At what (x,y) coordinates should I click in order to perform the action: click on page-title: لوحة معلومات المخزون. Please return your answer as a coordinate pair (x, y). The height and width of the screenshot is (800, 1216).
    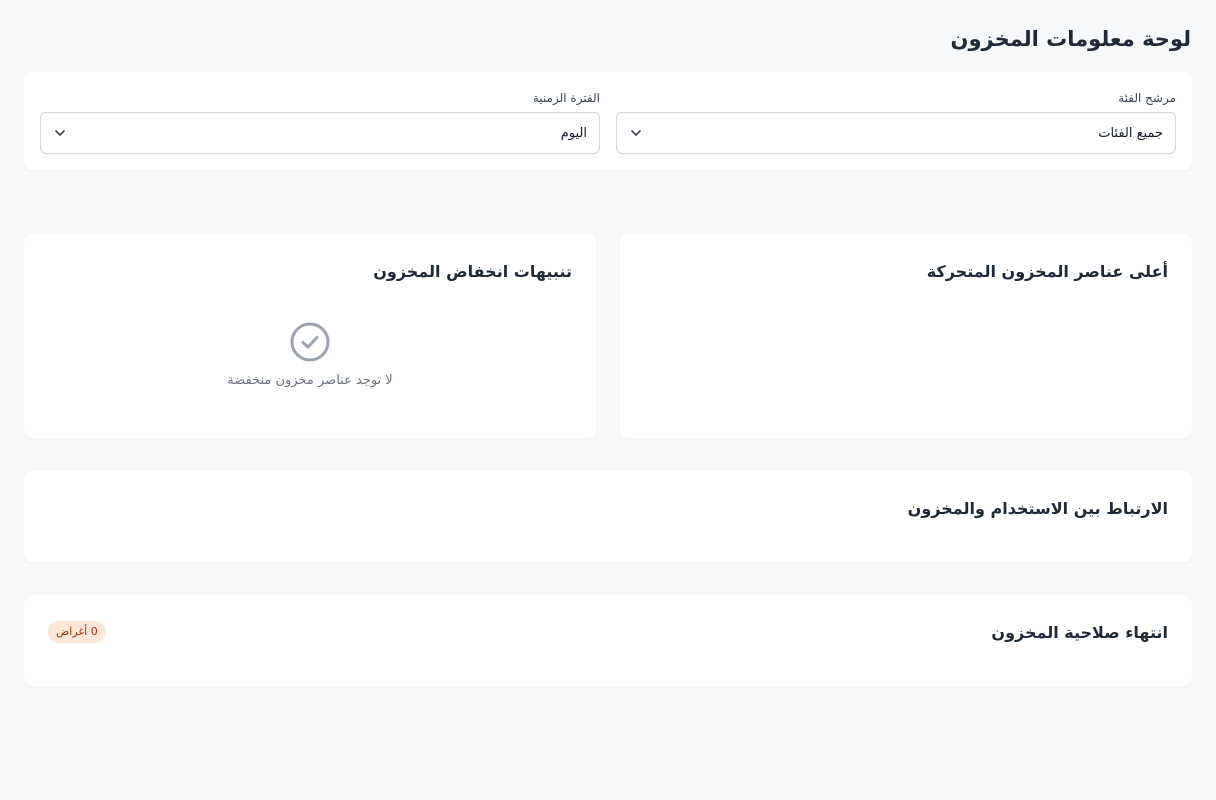
    Looking at the image, I should click on (1070, 39).